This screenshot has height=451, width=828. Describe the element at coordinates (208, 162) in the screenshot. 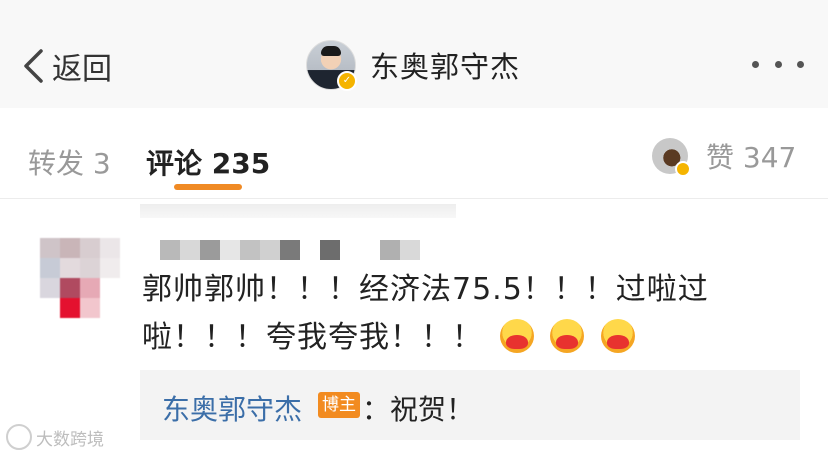

I see `tab-comments: 评论 235` at that location.